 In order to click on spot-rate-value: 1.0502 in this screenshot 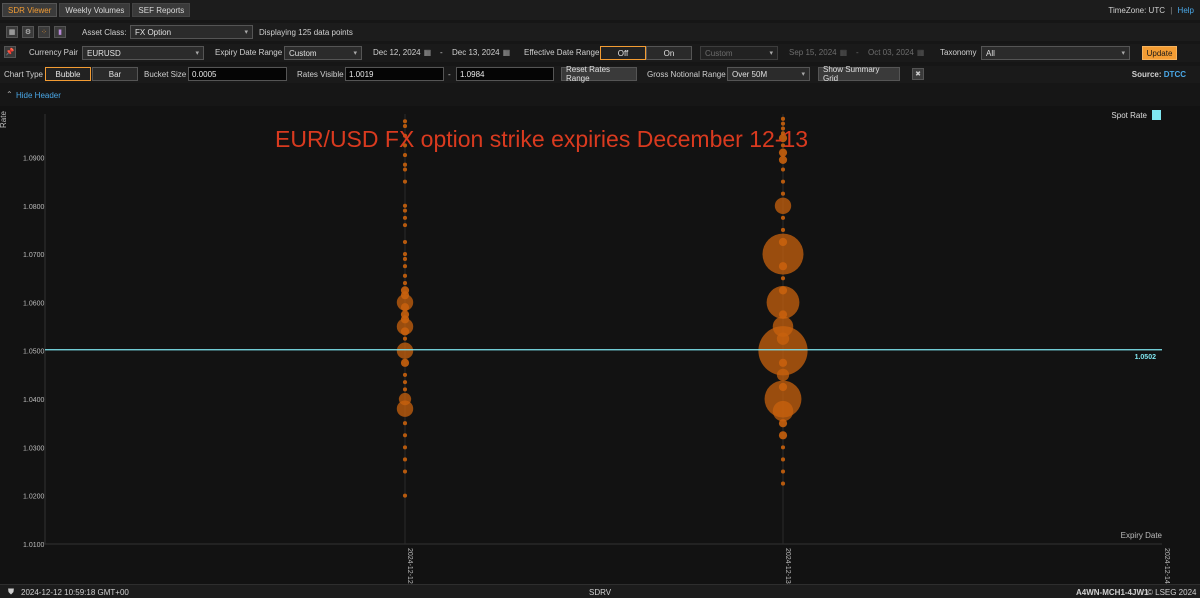, I will do `click(1146, 357)`.